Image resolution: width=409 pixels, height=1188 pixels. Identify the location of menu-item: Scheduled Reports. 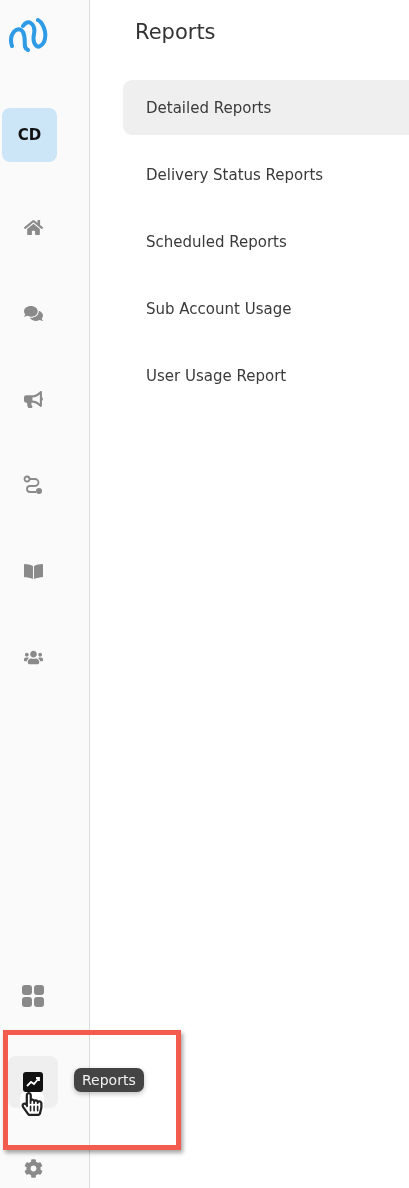
(266, 241).